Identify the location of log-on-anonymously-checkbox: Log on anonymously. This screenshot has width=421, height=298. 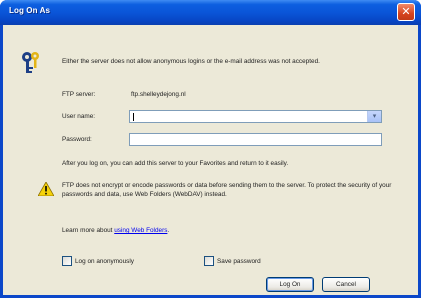
(98, 261).